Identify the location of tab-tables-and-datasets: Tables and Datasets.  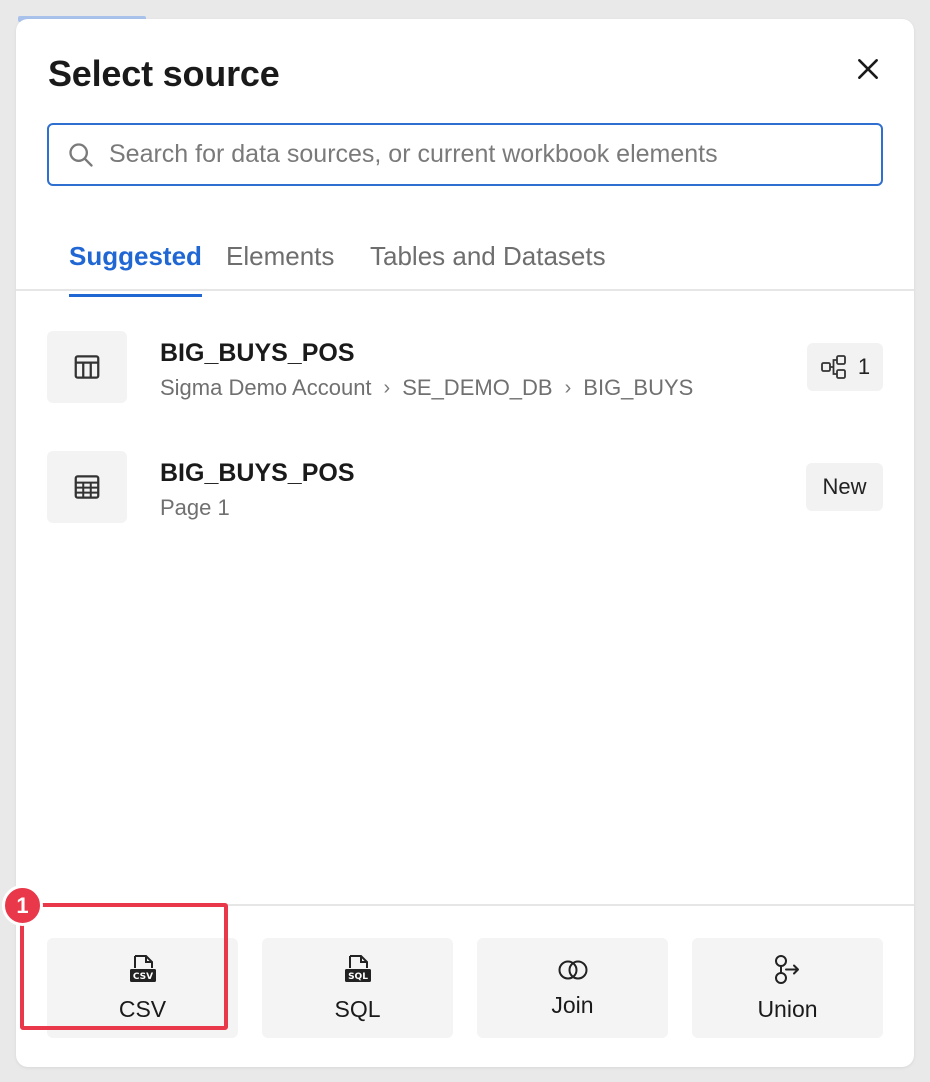
(488, 267).